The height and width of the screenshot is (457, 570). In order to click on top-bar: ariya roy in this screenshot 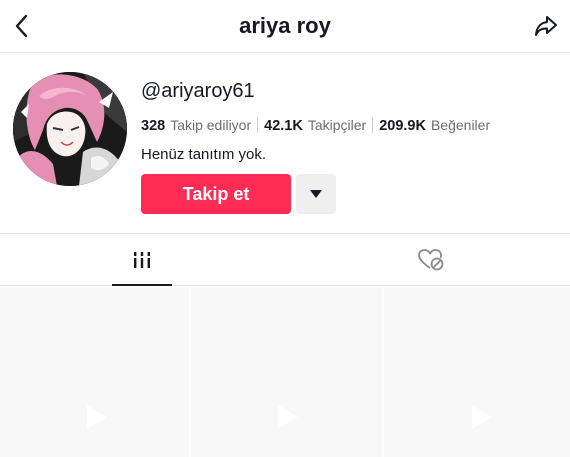, I will do `click(285, 26)`.